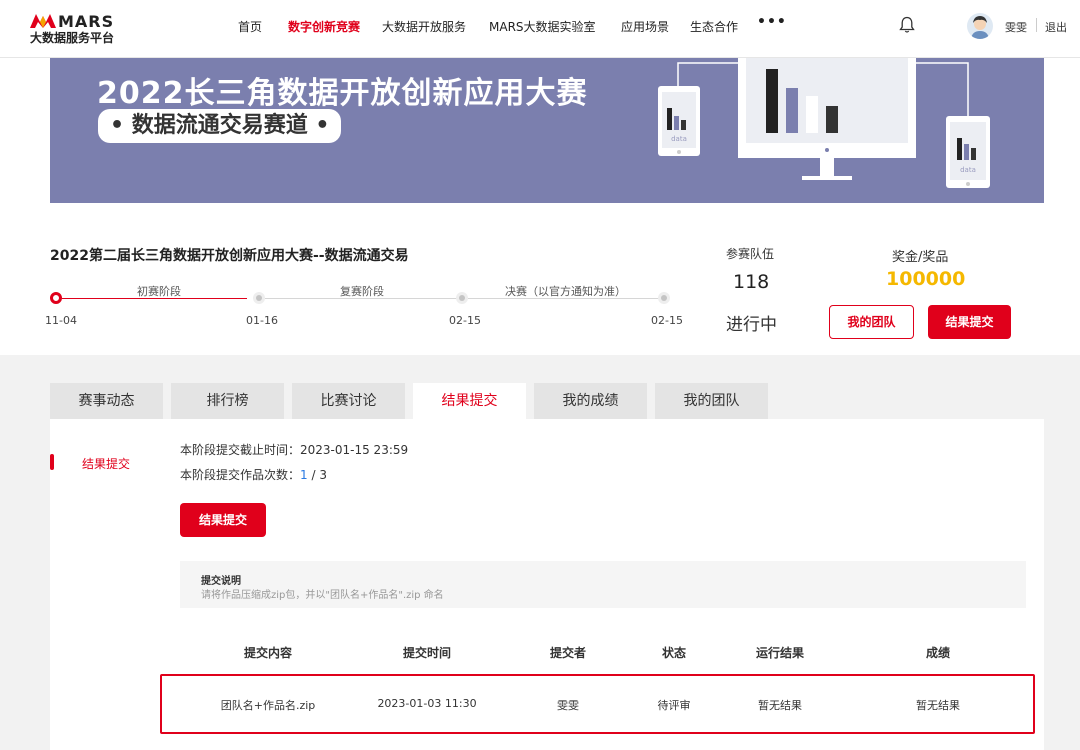 Image resolution: width=1080 pixels, height=750 pixels. I want to click on side-active-indicator, so click(52, 462).